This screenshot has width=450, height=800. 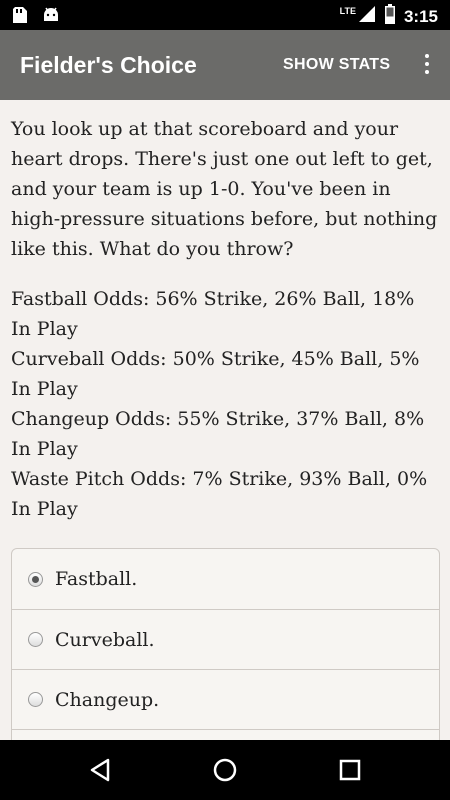 What do you see at coordinates (96, 579) in the screenshot?
I see `choice-label: Fastball.` at bounding box center [96, 579].